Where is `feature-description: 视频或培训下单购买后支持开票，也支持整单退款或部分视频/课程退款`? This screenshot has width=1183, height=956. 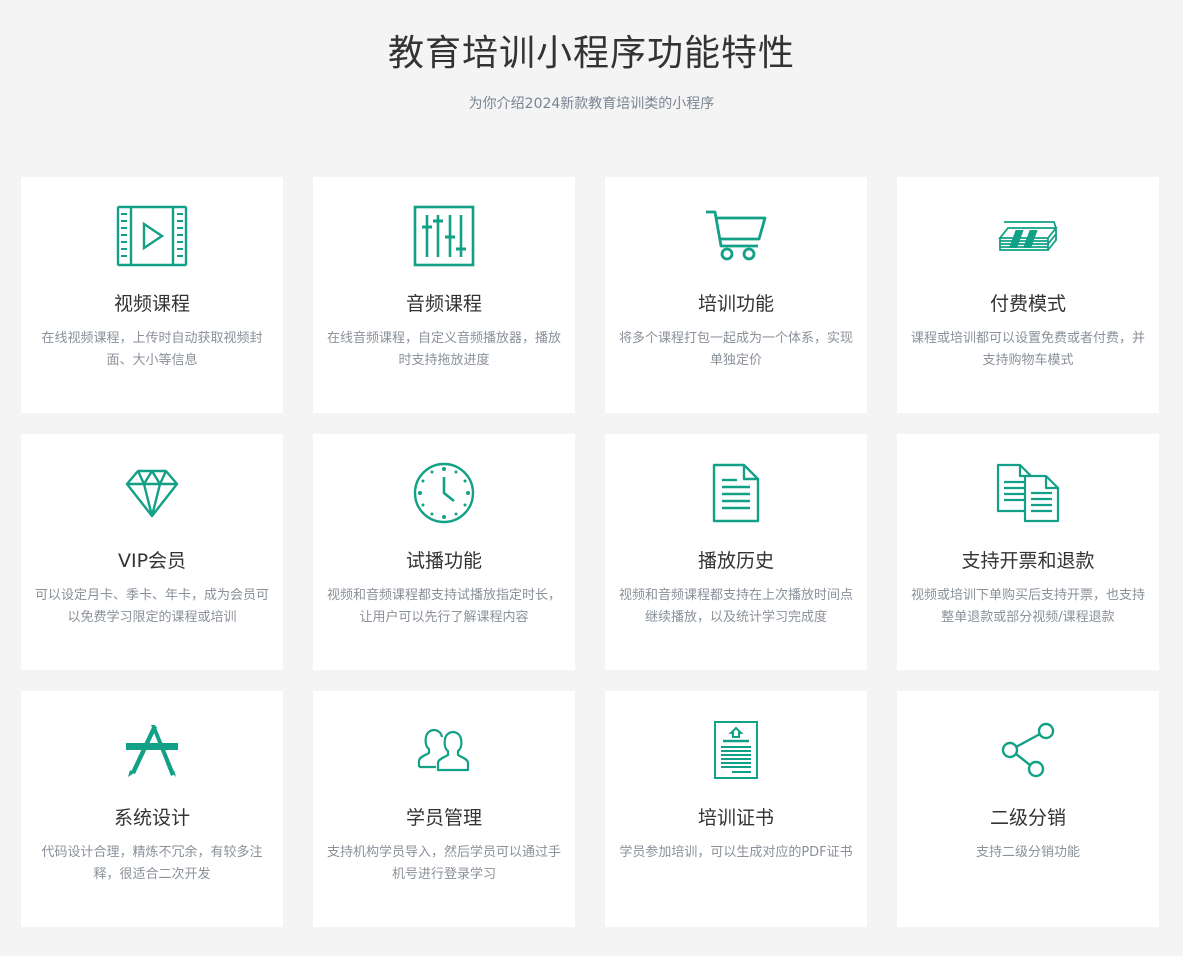 feature-description: 视频或培训下单购买后支持开票，也支持整单退款或部分视频/课程退款 is located at coordinates (1027, 606).